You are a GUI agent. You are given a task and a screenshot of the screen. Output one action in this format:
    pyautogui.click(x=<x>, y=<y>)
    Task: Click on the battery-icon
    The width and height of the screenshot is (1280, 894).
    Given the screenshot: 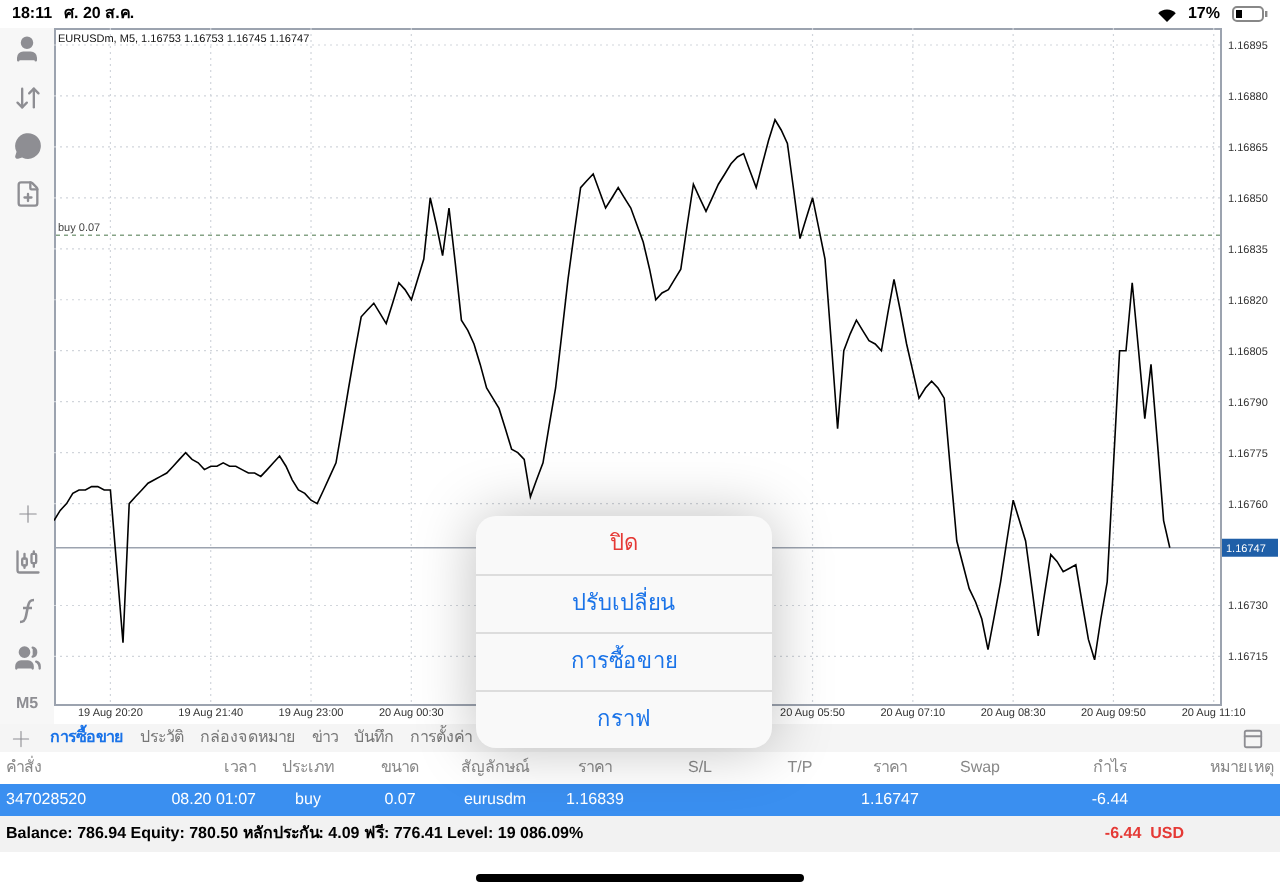 What is the action you would take?
    pyautogui.click(x=1250, y=14)
    